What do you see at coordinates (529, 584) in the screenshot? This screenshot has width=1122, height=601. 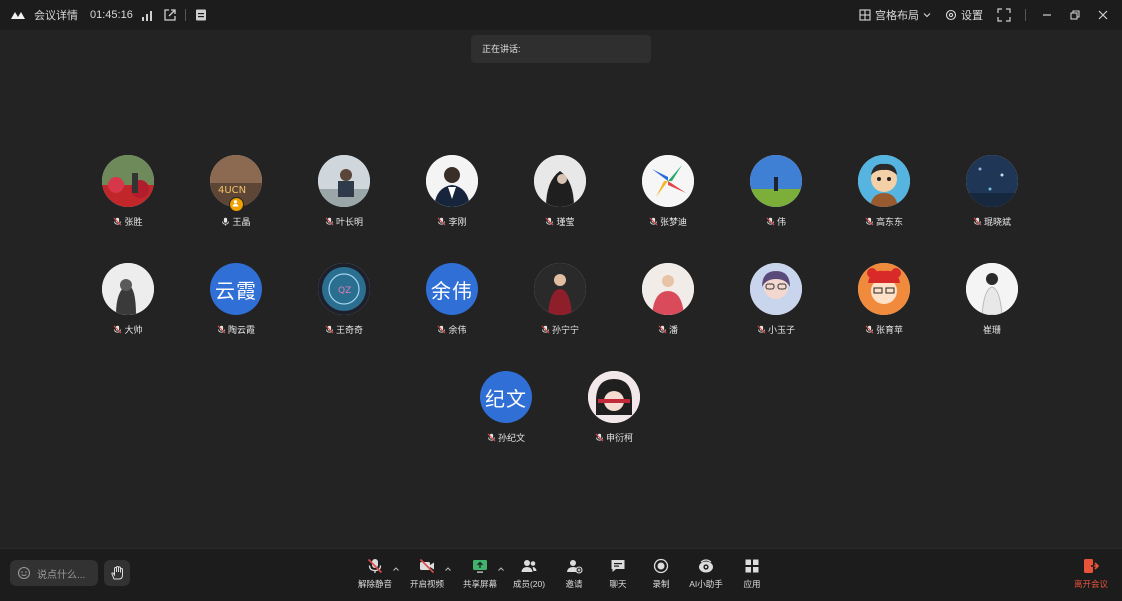 I see `control-label: 成员(20)` at bounding box center [529, 584].